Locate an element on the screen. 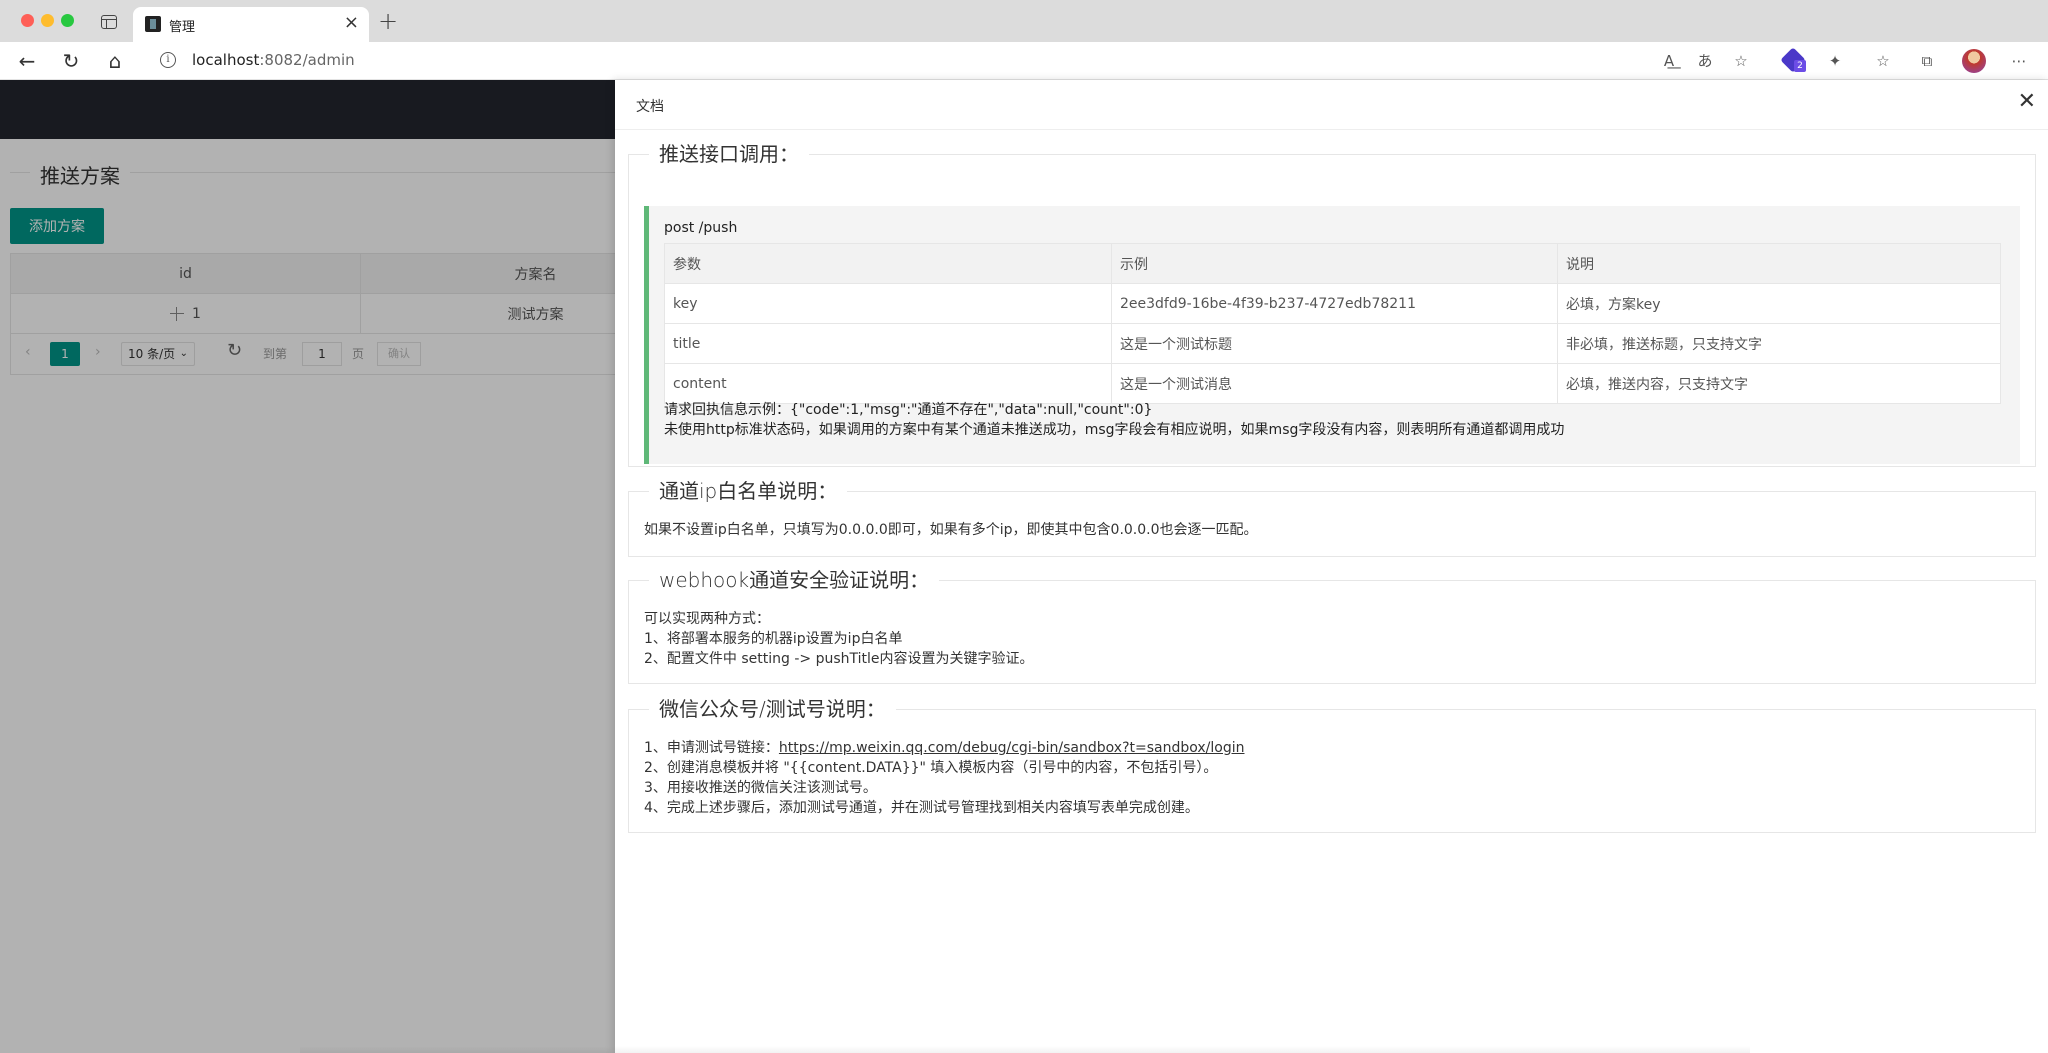  extension-badge: 2 is located at coordinates (1800, 66).